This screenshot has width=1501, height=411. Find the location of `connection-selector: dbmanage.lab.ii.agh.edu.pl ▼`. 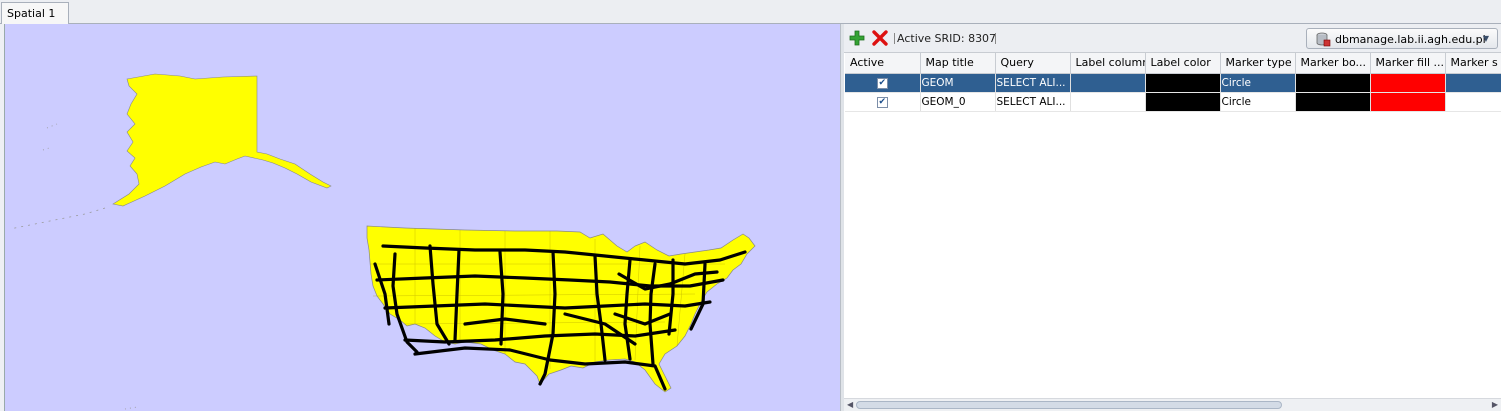

connection-selector: dbmanage.lab.ii.agh.edu.pl ▼ is located at coordinates (1402, 38).